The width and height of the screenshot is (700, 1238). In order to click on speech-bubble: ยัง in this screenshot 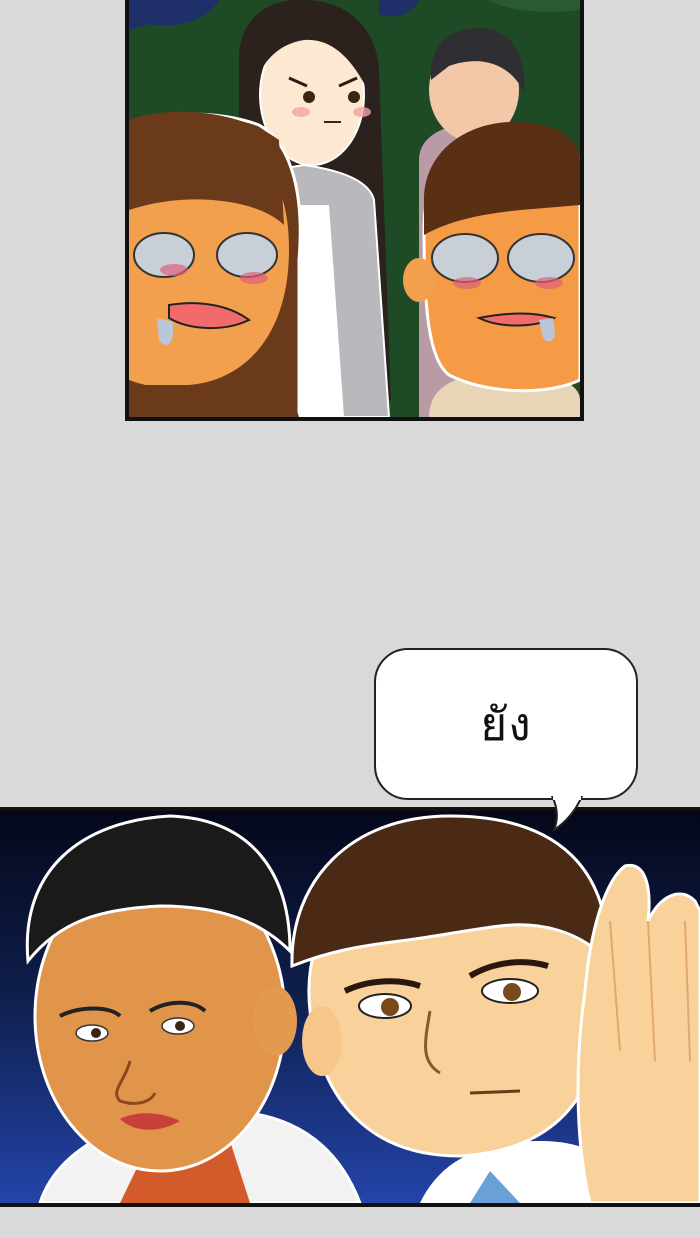, I will do `click(506, 724)`.